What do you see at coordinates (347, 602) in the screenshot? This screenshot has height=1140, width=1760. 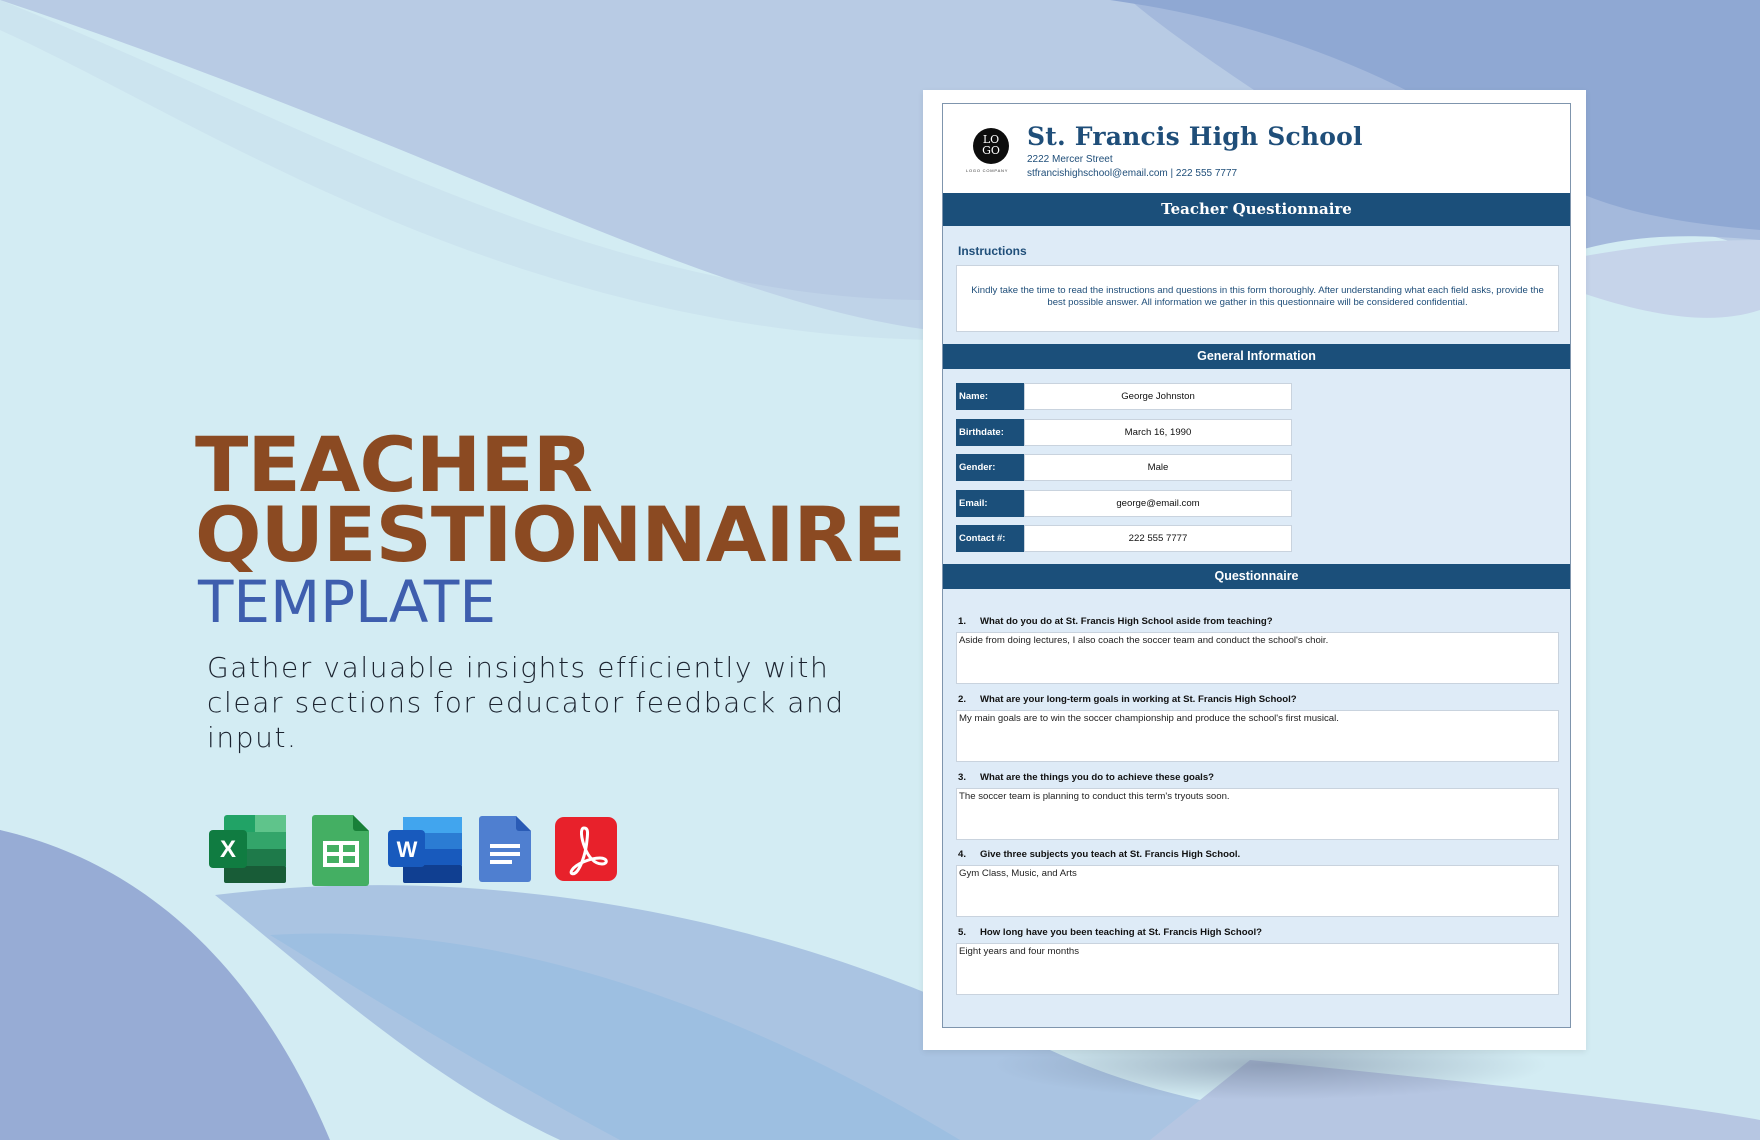 I see `promo-subtitle: TEMPLATE` at bounding box center [347, 602].